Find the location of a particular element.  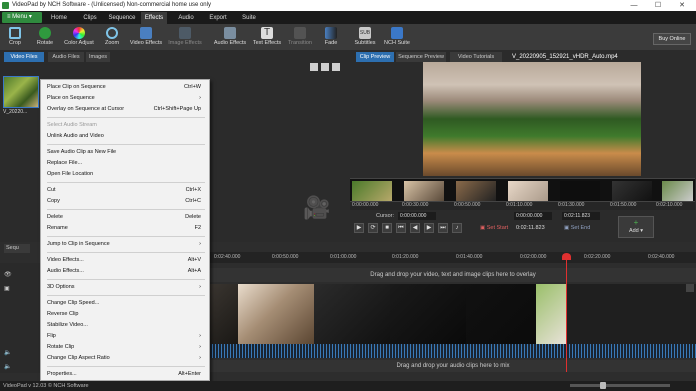

menu-item-jump-to-clip: Jump to Clip in Sequence › is located at coordinates (126, 244).